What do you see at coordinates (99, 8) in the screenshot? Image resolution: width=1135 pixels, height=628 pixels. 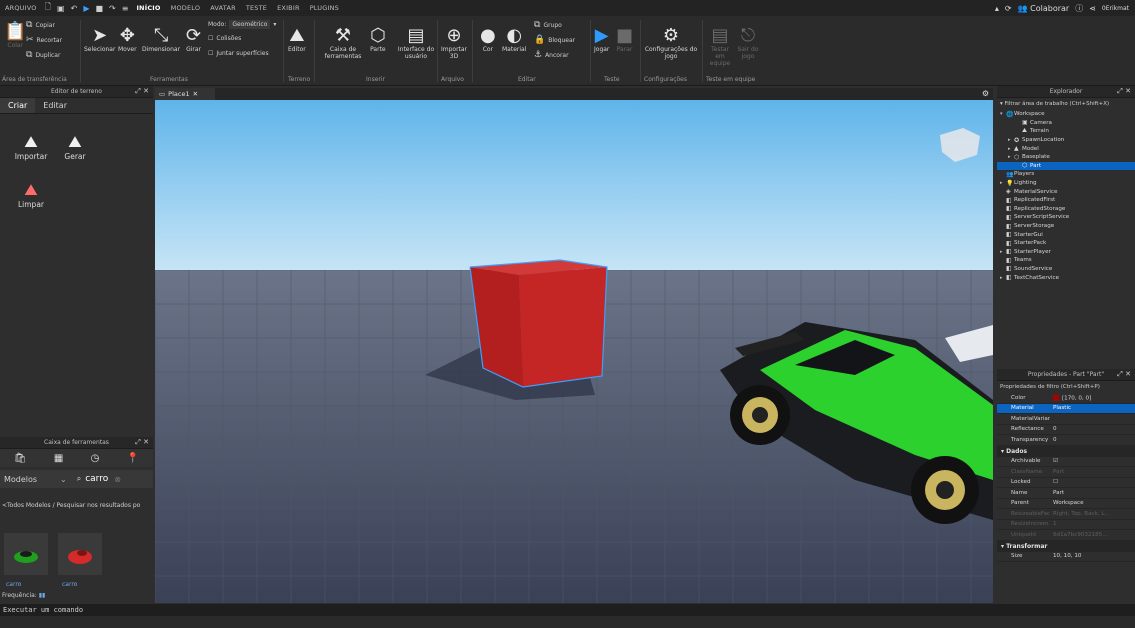 I see `stop-icon: ■` at bounding box center [99, 8].